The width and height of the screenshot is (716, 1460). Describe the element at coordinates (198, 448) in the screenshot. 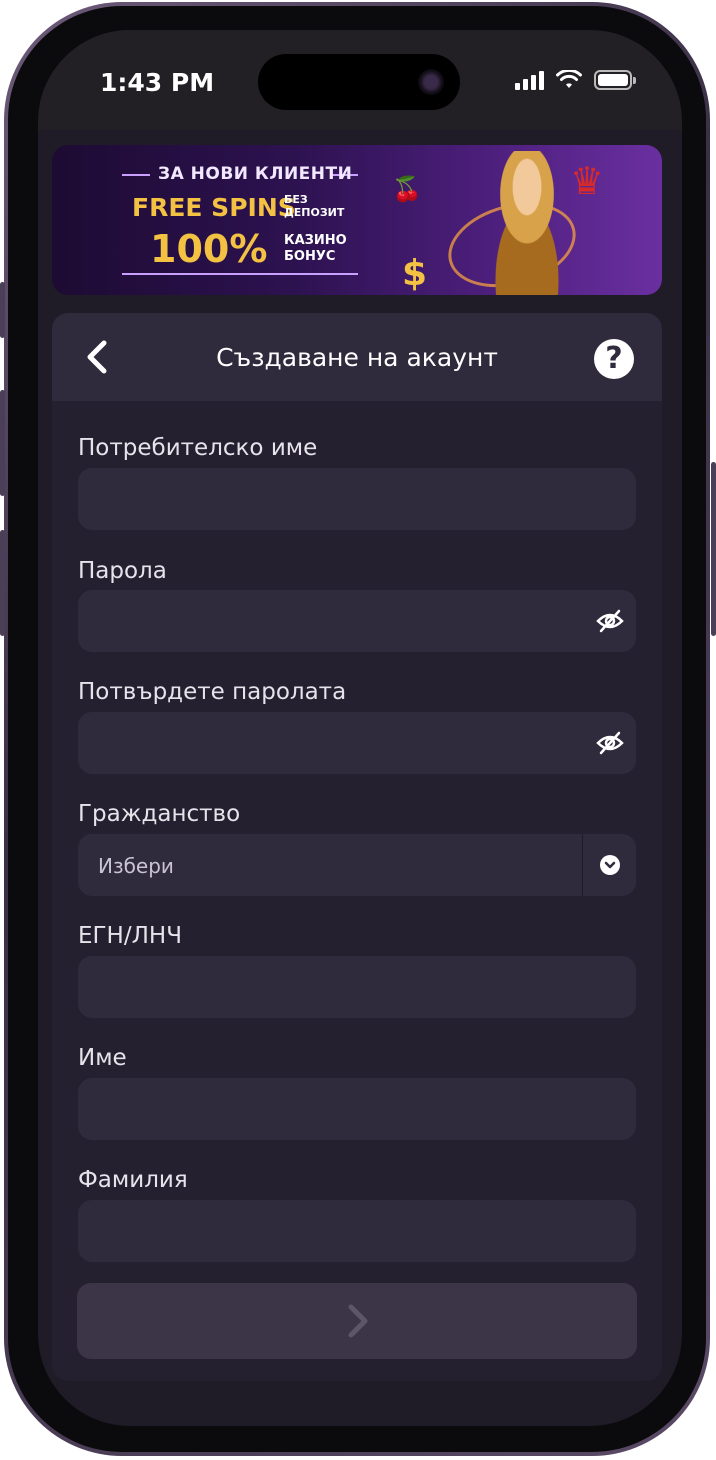

I see `username-label: Потребителско име` at that location.